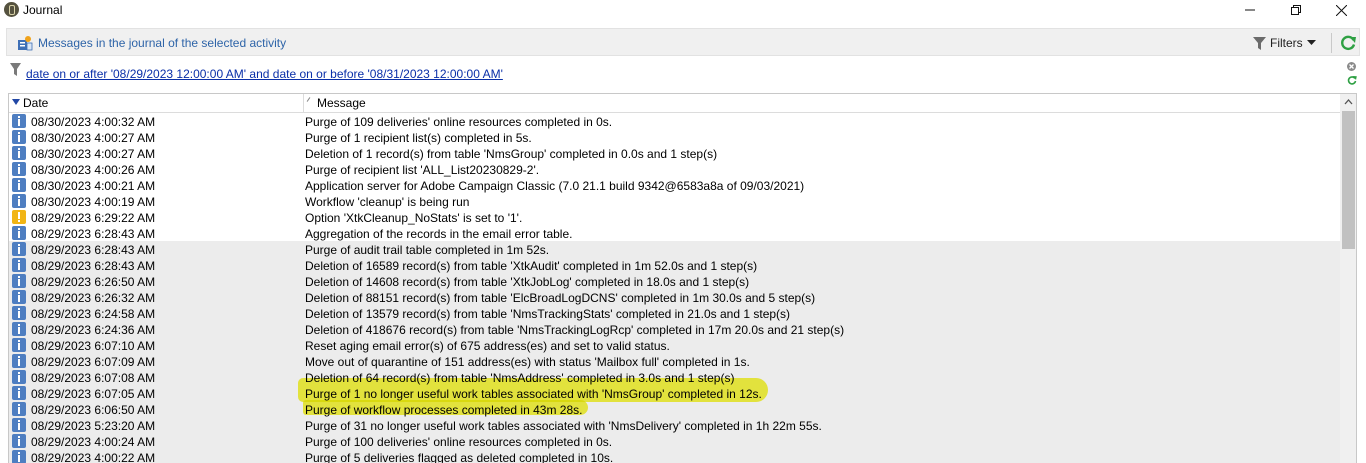  What do you see at coordinates (43, 10) in the screenshot?
I see `window-title: Journal` at bounding box center [43, 10].